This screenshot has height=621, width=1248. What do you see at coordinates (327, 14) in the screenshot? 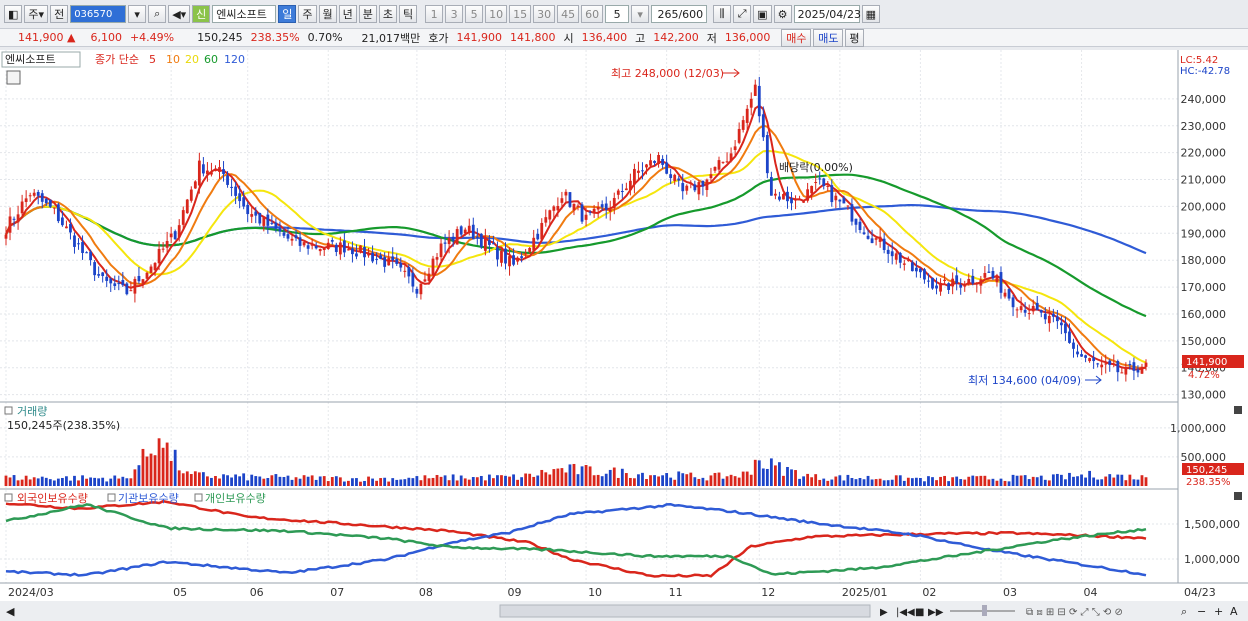
I see `tab-month: 월` at bounding box center [327, 14].